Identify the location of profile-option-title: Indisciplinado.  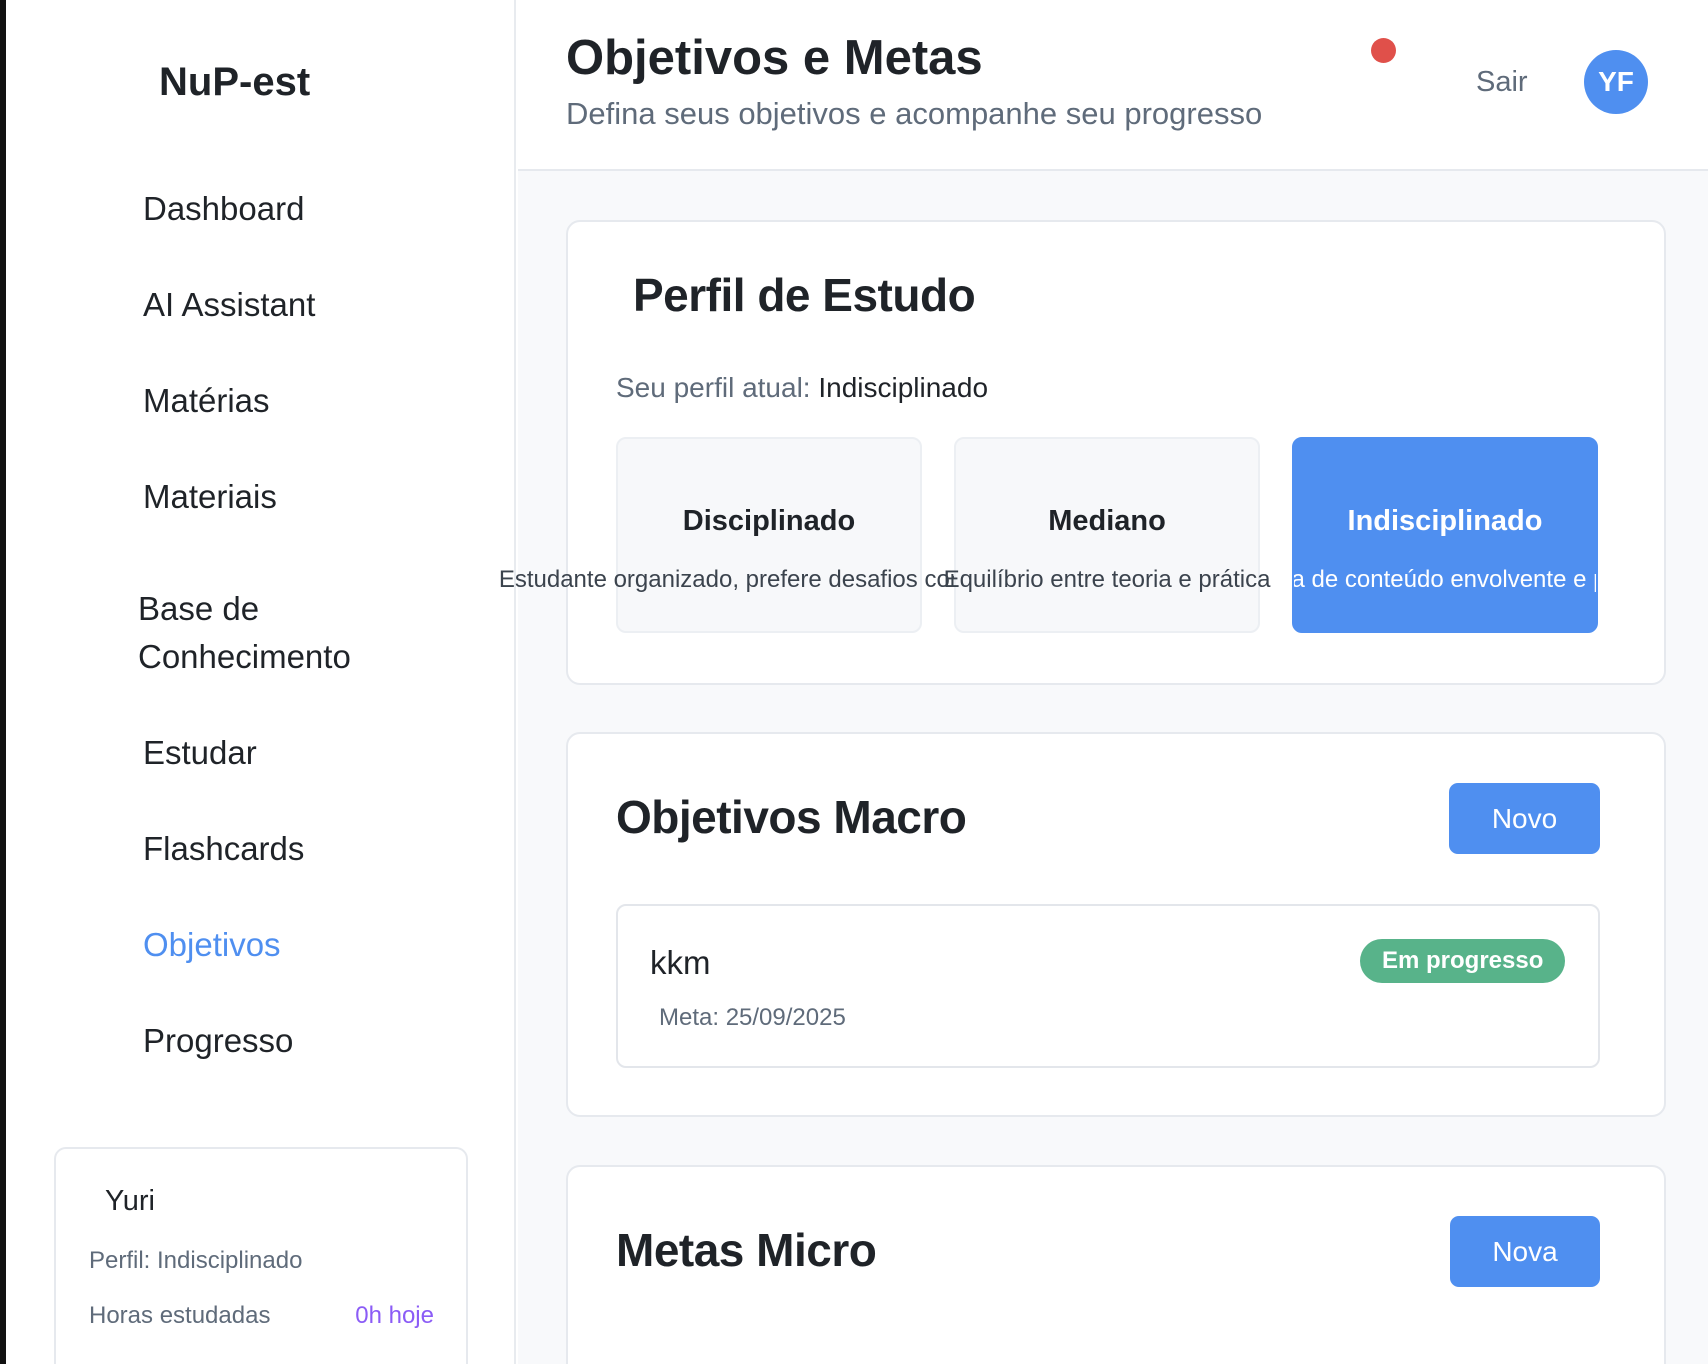
(1445, 521).